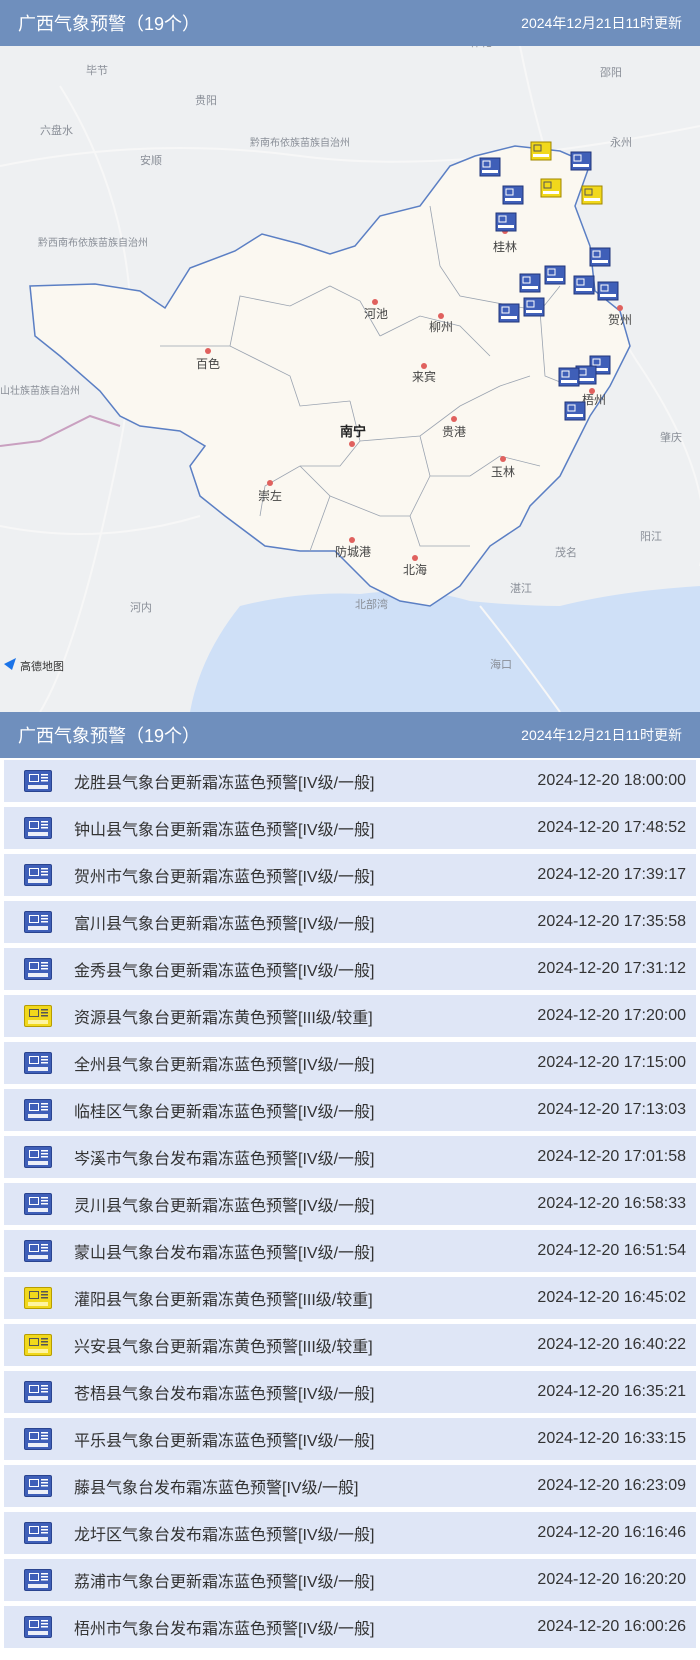 The width and height of the screenshot is (700, 1660). I want to click on svg-text: 北部湾, so click(371, 604).